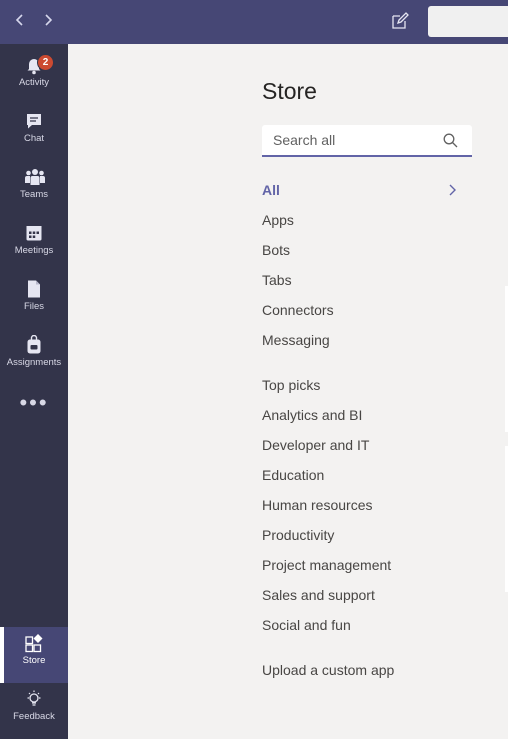 The image size is (508, 739). I want to click on category-bots: Bots, so click(276, 250).